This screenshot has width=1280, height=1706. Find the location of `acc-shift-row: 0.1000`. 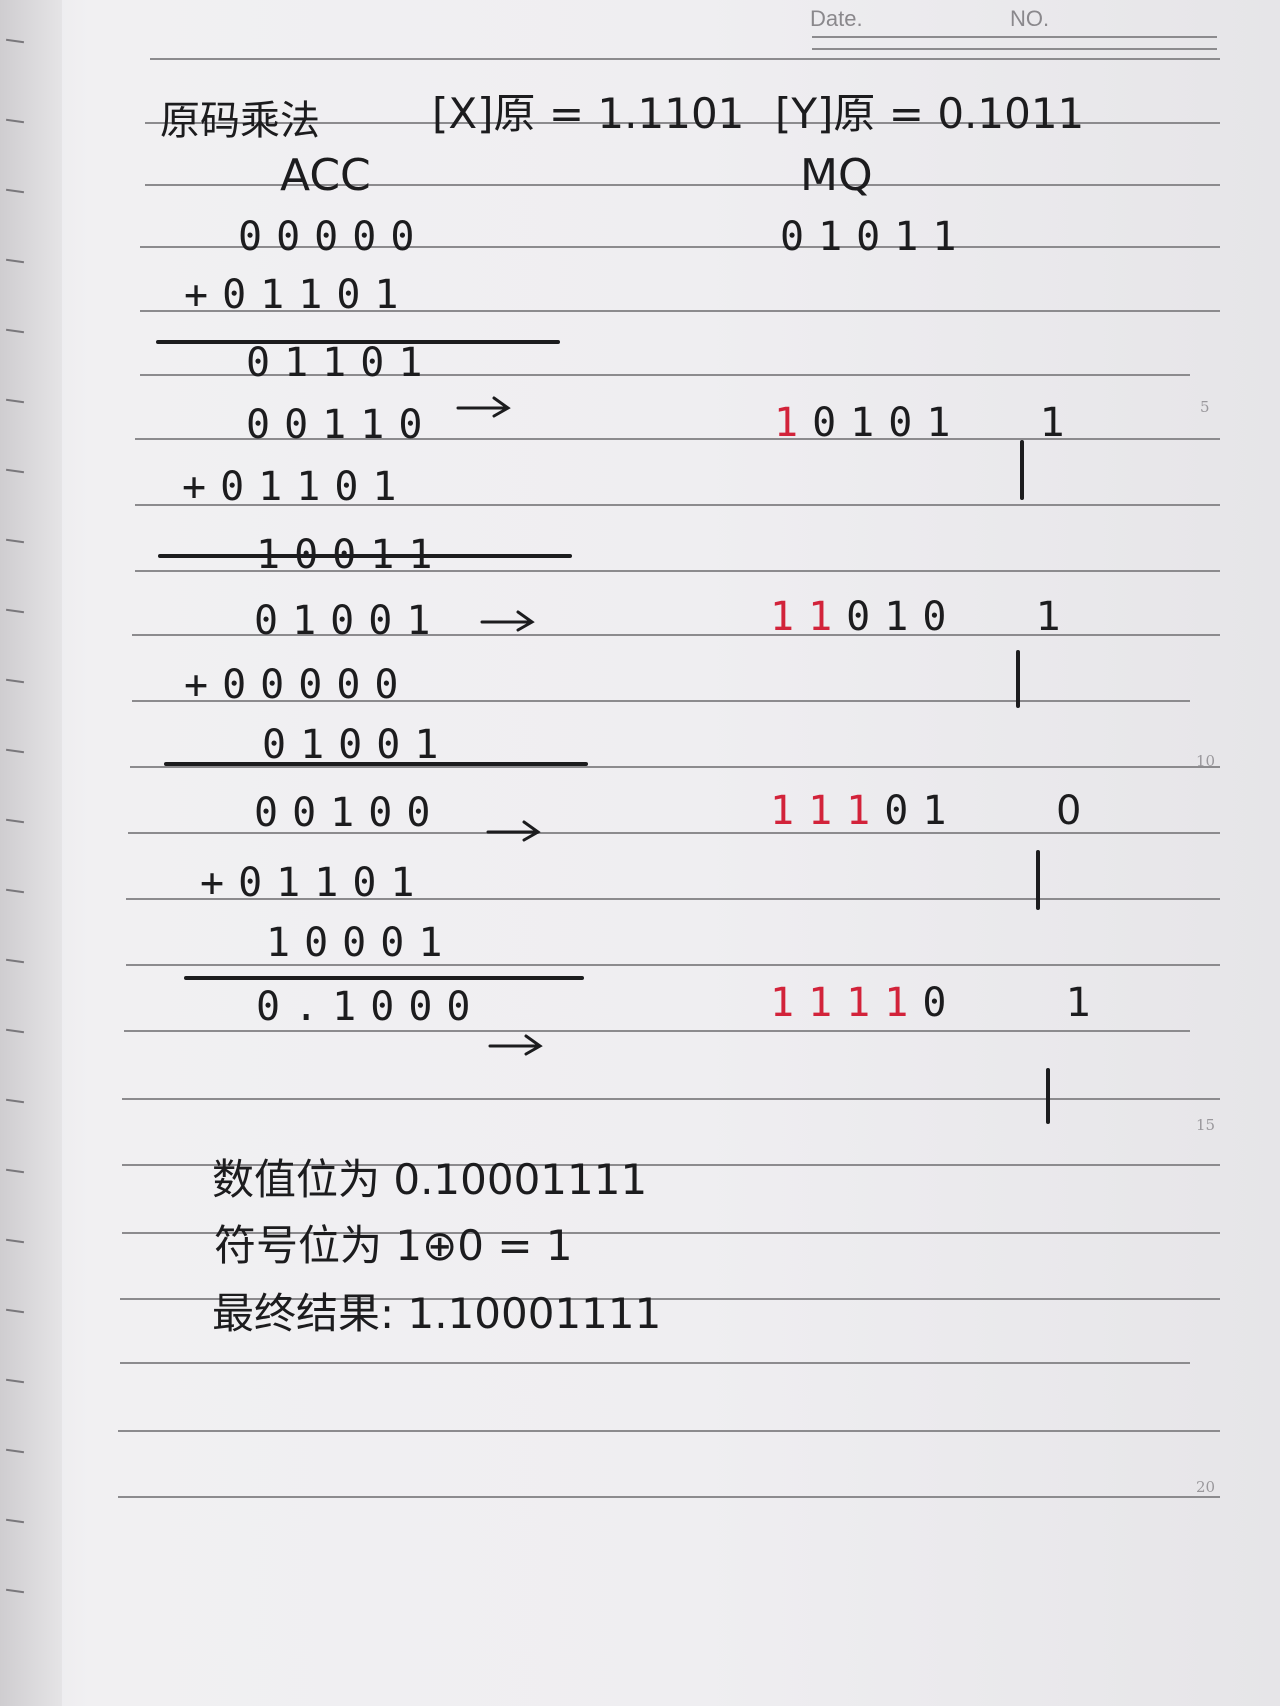

acc-shift-row: 0.1000 is located at coordinates (370, 1007).